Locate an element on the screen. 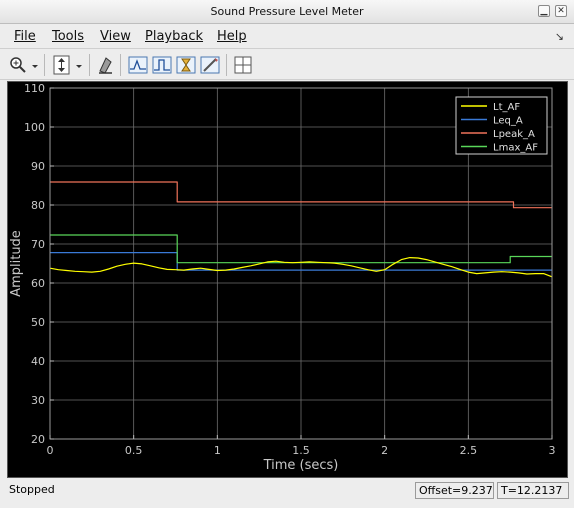 The height and width of the screenshot is (508, 574). x-tick-label: 1 is located at coordinates (217, 450).